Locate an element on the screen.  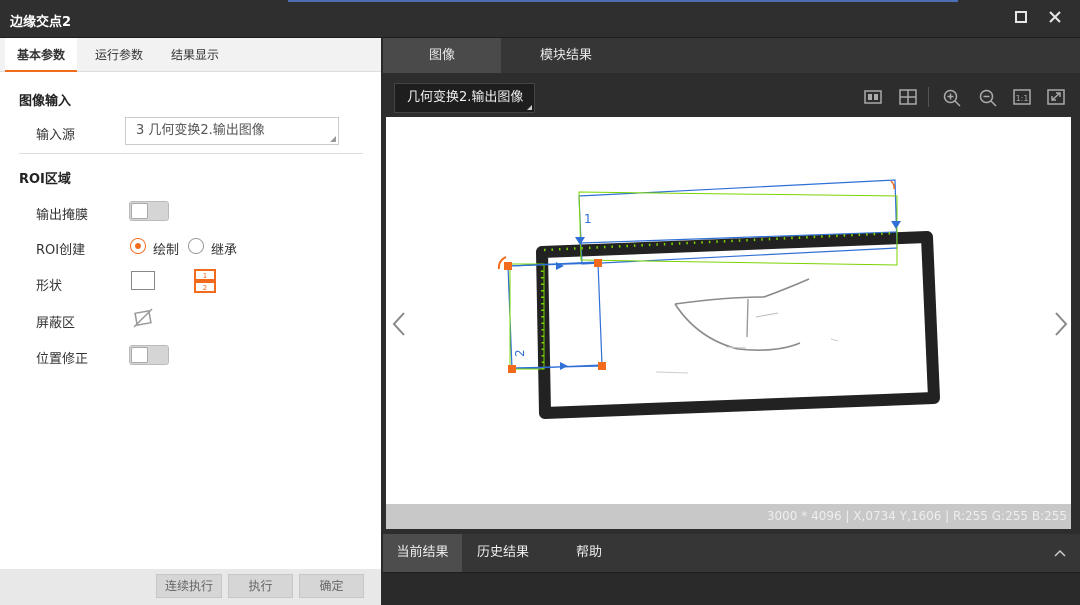
svg-text: 1 is located at coordinates (205, 276).